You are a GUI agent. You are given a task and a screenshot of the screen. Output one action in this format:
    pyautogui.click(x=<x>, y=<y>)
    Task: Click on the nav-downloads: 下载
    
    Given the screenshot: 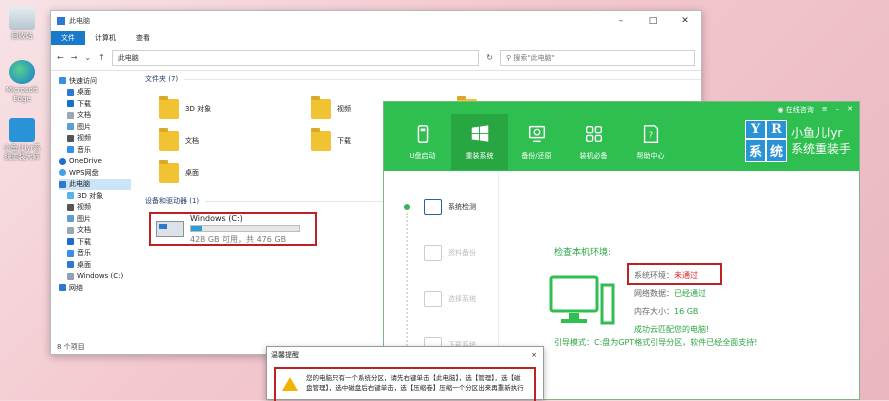 What is the action you would take?
    pyautogui.click(x=95, y=104)
    